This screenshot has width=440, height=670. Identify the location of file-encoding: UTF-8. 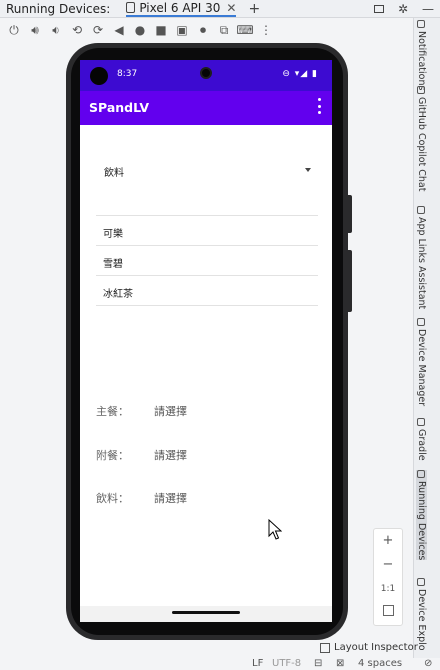
(286, 663).